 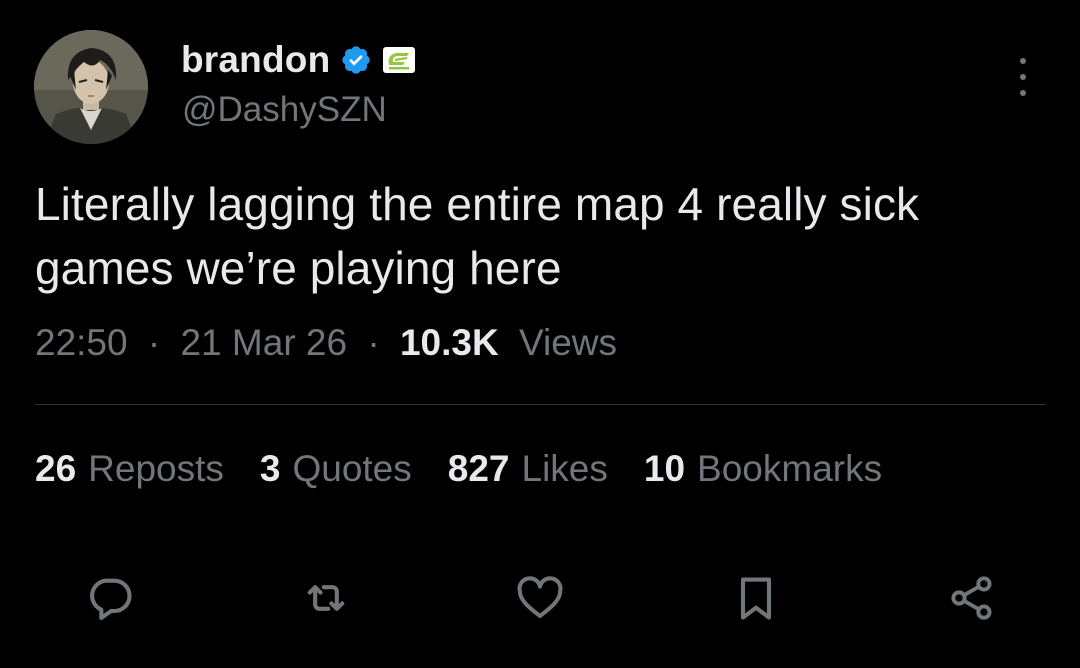 I want to click on share-button, so click(x=972, y=598).